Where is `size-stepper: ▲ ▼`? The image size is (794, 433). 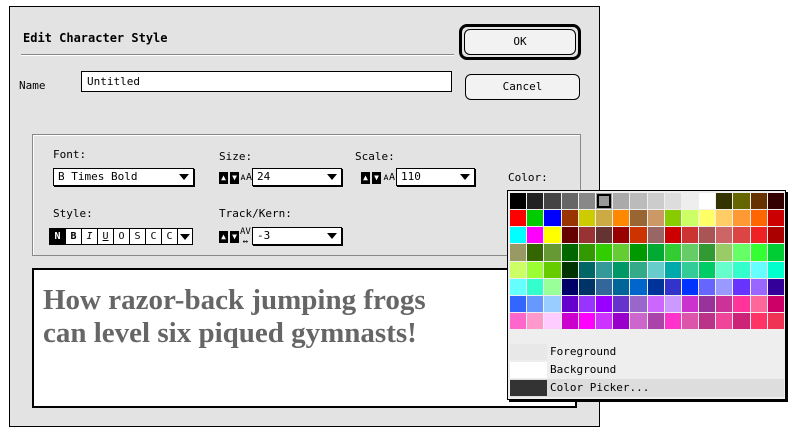 size-stepper: ▲ ▼ is located at coordinates (229, 180).